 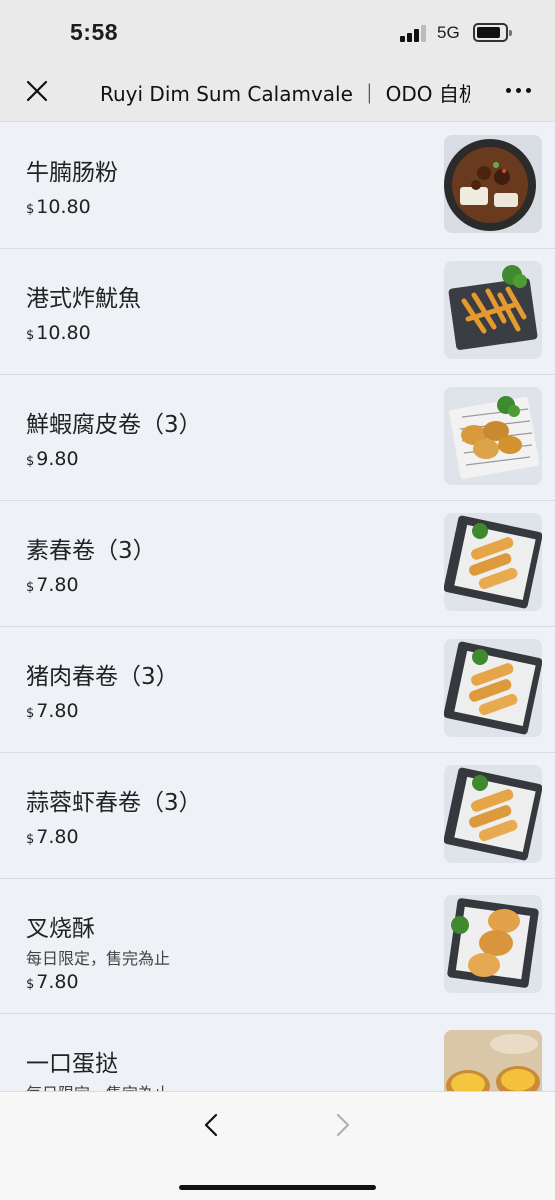 I want to click on item-name: 港式炸魷魚, so click(x=83, y=299).